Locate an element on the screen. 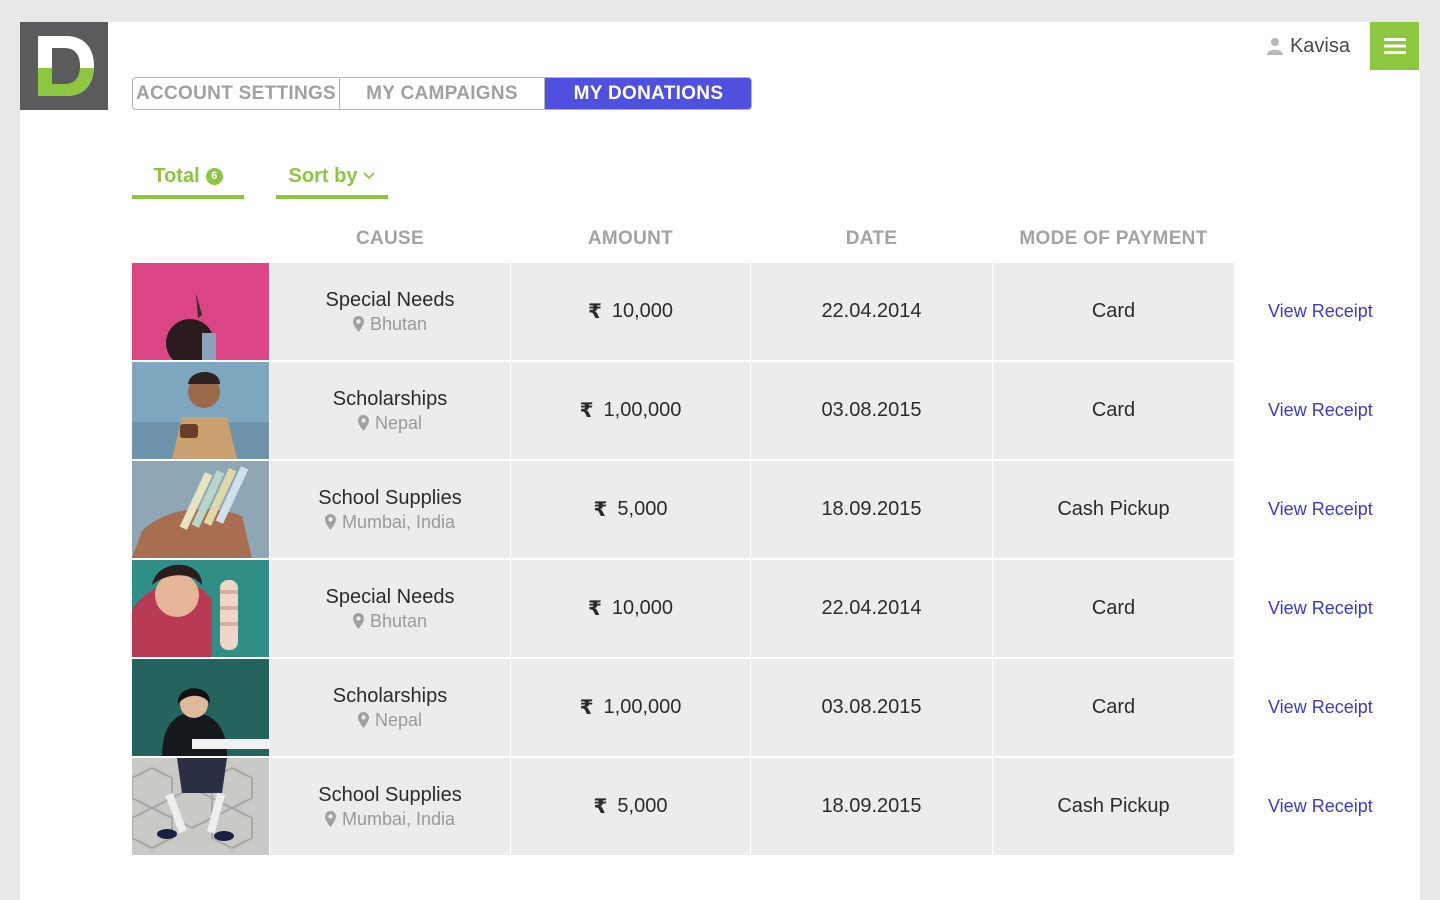  header-mode-of-payment: MODE OF PAYMENT is located at coordinates (1113, 238).